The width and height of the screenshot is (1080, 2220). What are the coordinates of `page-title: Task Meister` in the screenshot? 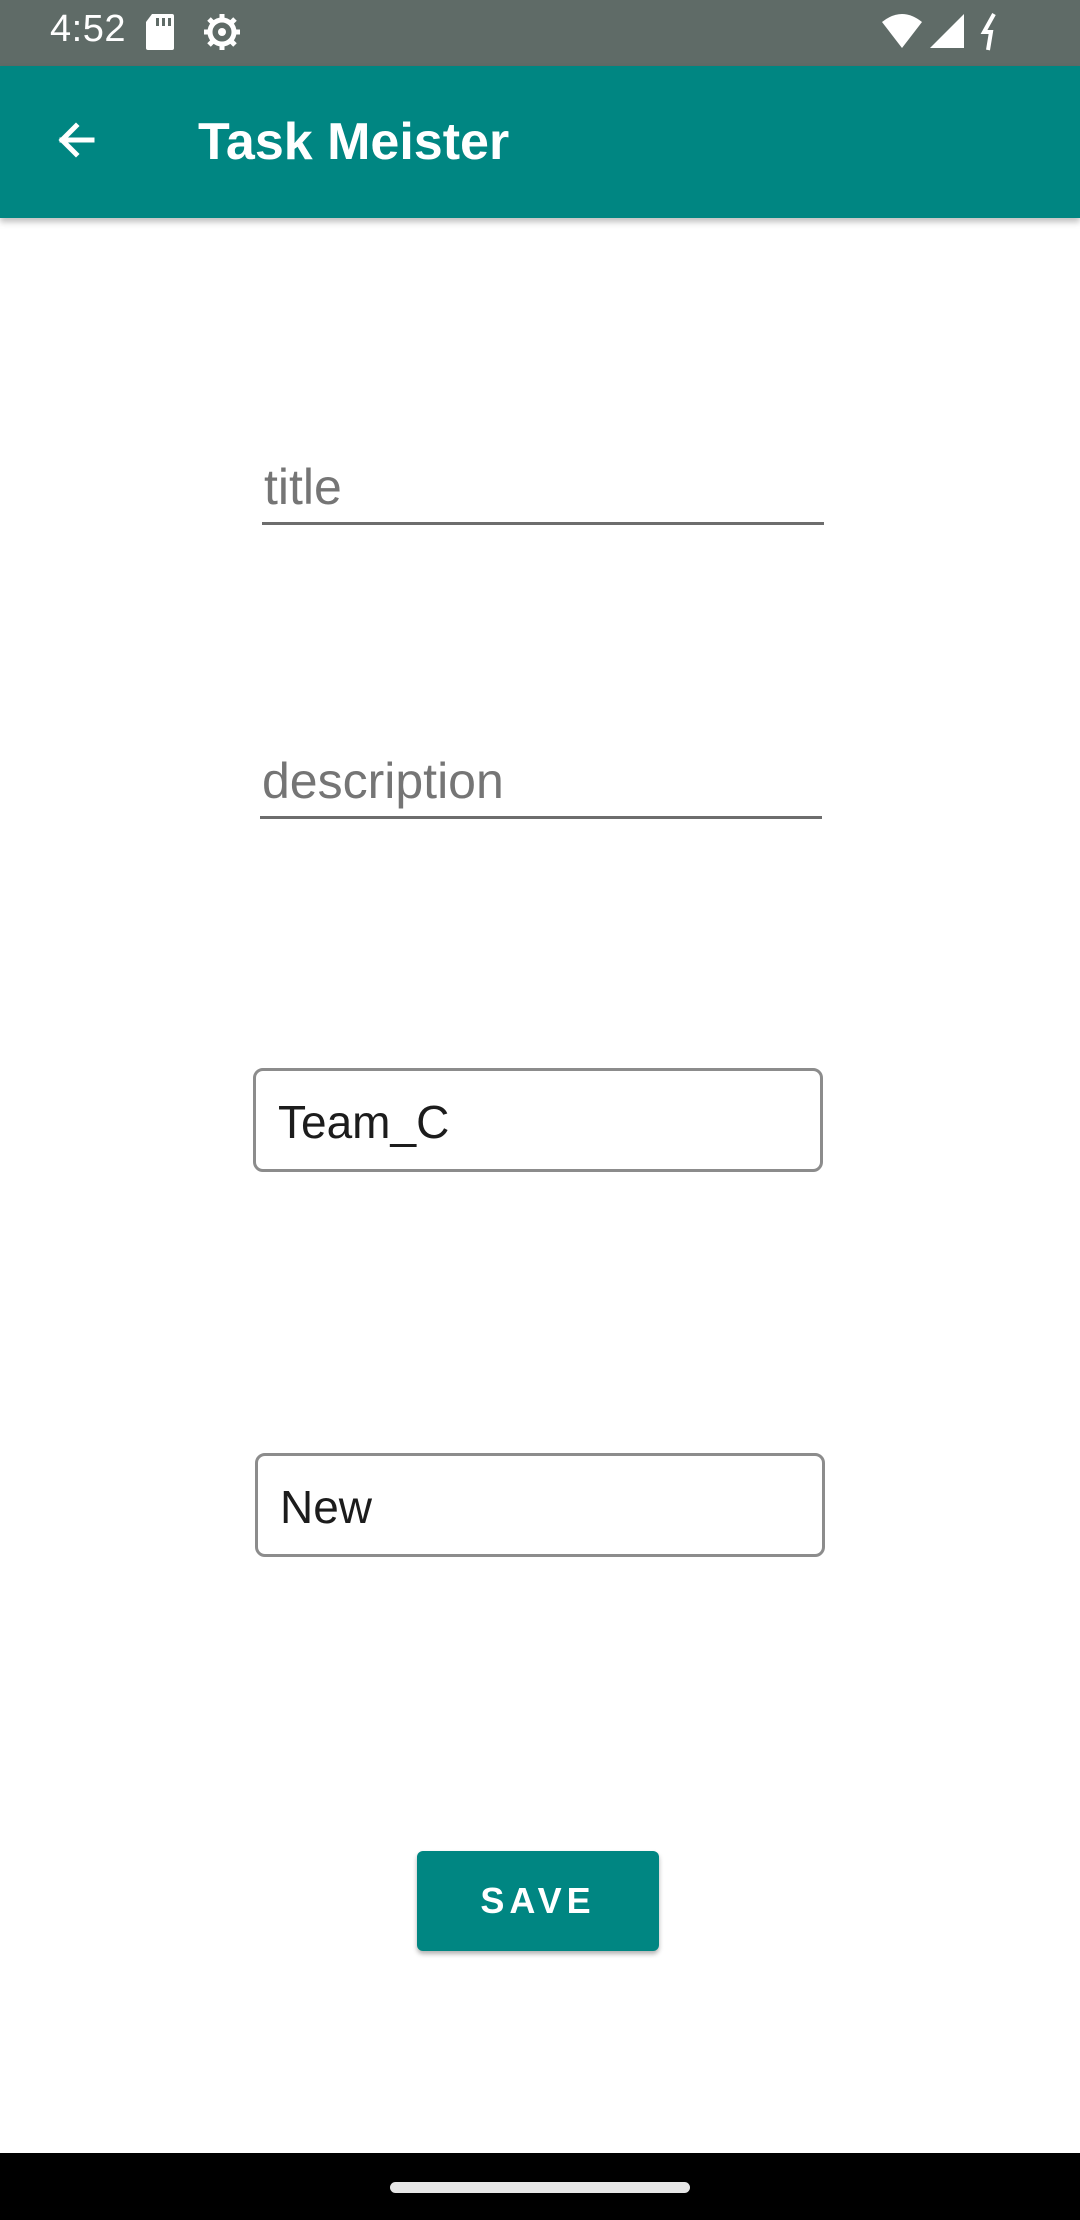 It's located at (354, 142).